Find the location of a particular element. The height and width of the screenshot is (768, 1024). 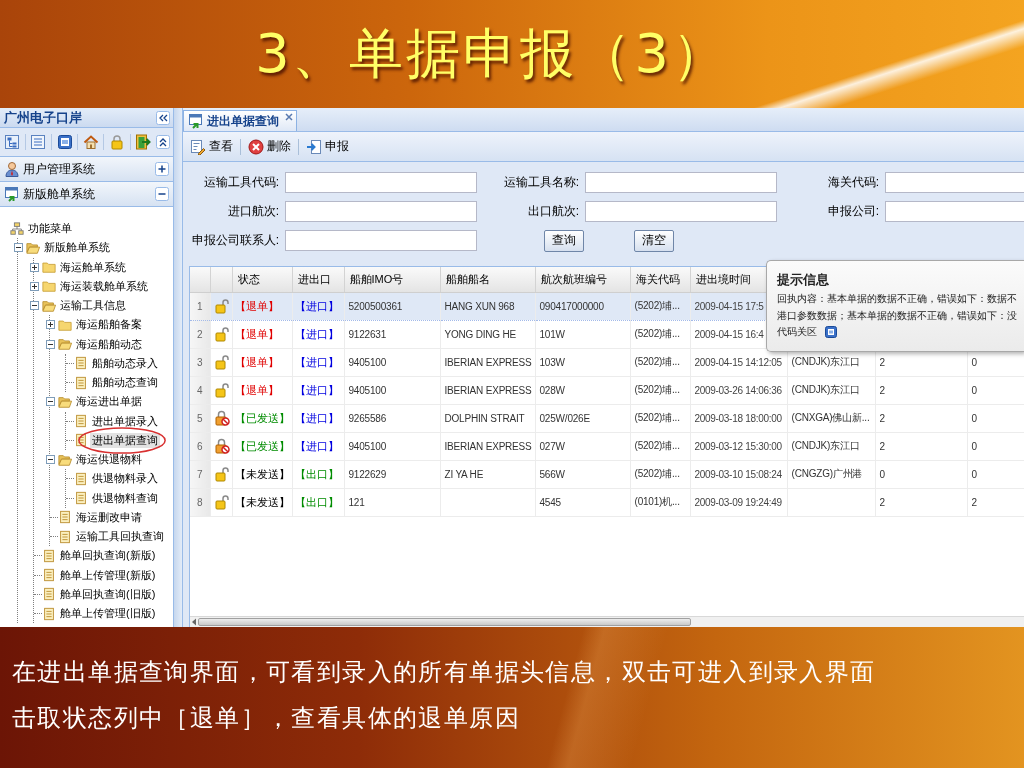

table-cell: 2009-03-26 14:06:36 is located at coordinates (738, 390).